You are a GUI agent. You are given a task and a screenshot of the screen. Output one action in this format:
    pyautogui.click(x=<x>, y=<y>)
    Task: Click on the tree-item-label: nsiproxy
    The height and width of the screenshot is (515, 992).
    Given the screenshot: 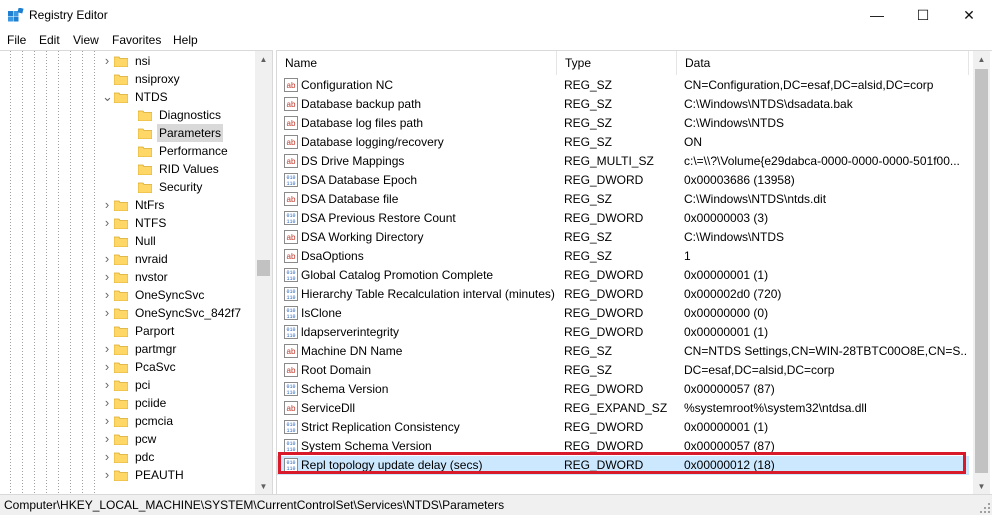 What is the action you would take?
    pyautogui.click(x=157, y=79)
    